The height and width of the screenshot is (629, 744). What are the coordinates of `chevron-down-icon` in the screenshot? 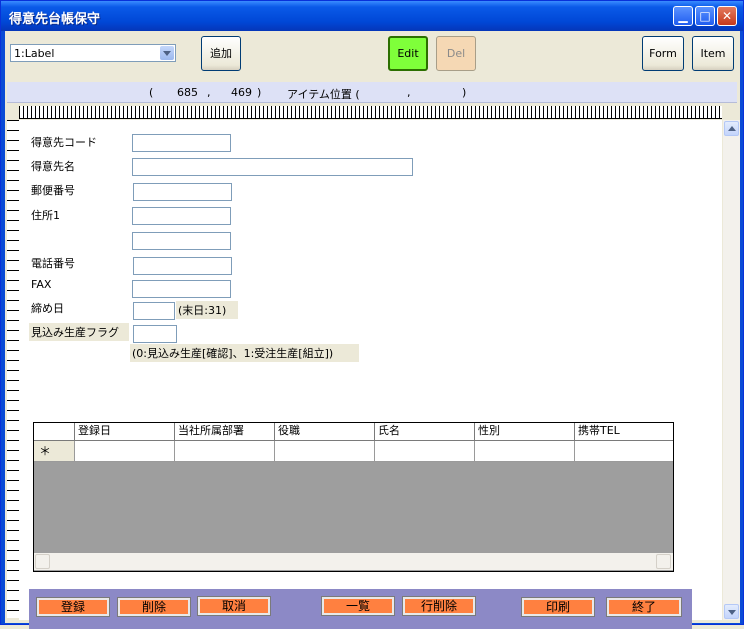 It's located at (167, 53).